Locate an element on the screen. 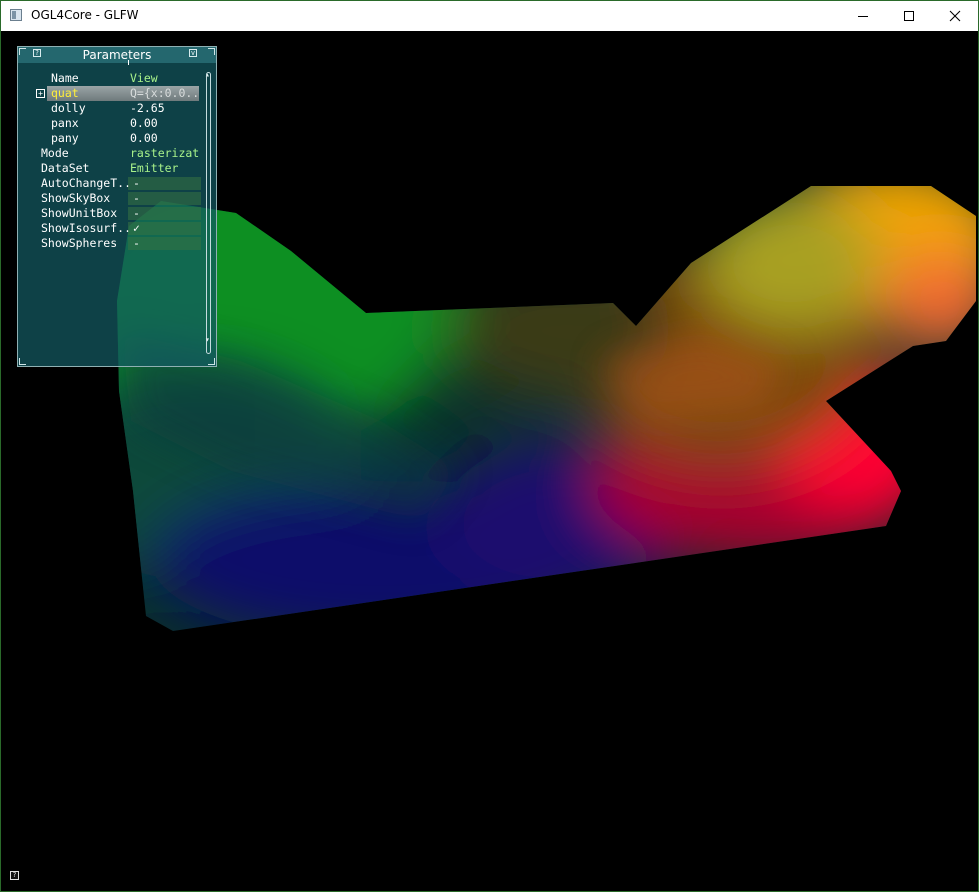  expand-icon: + is located at coordinates (40, 93).